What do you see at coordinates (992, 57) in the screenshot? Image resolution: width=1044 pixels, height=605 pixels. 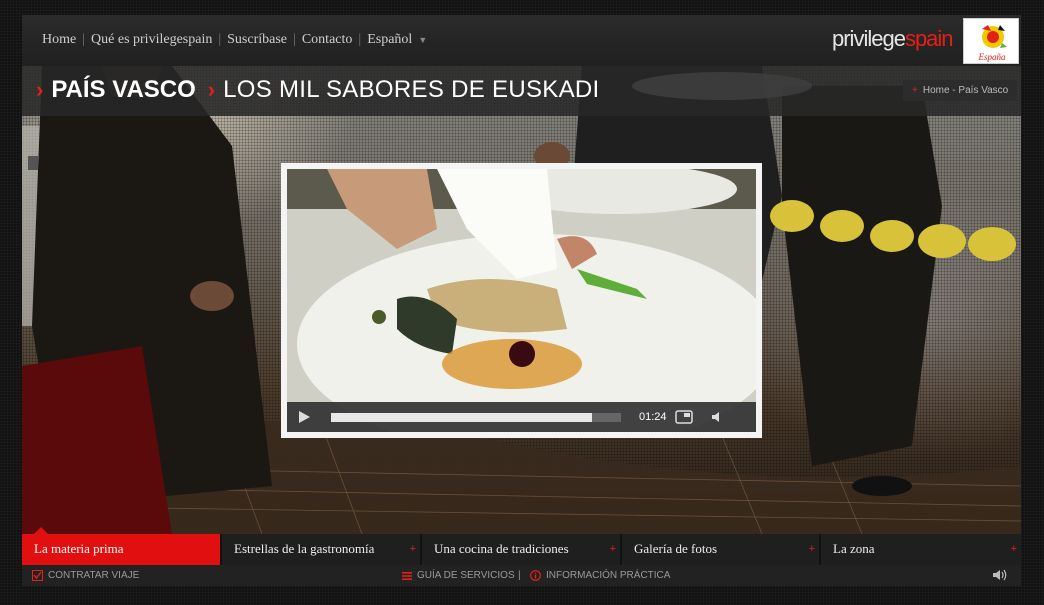 I see `spain-logo-text: España` at bounding box center [992, 57].